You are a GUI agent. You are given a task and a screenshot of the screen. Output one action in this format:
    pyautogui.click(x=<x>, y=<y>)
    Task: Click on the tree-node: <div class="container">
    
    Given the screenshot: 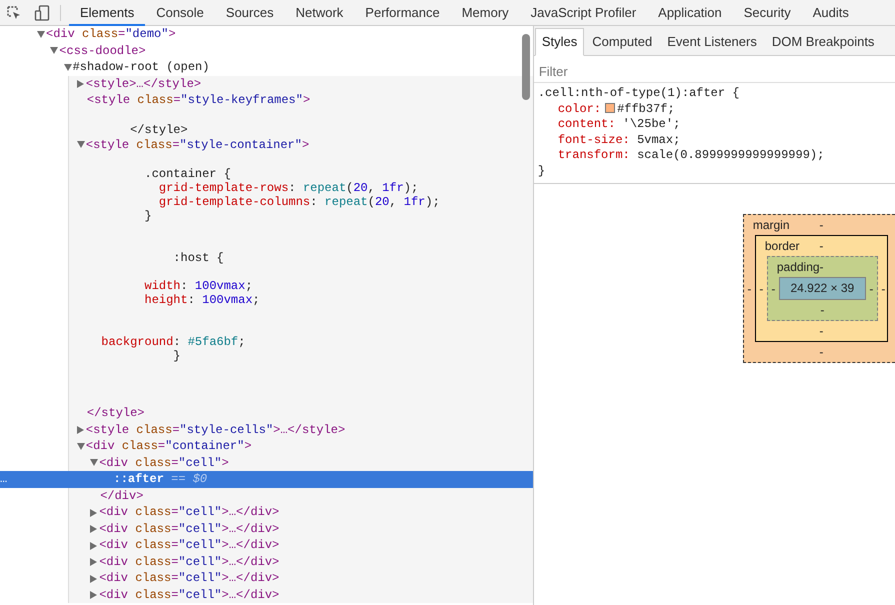 What is the action you would take?
    pyautogui.click(x=266, y=446)
    